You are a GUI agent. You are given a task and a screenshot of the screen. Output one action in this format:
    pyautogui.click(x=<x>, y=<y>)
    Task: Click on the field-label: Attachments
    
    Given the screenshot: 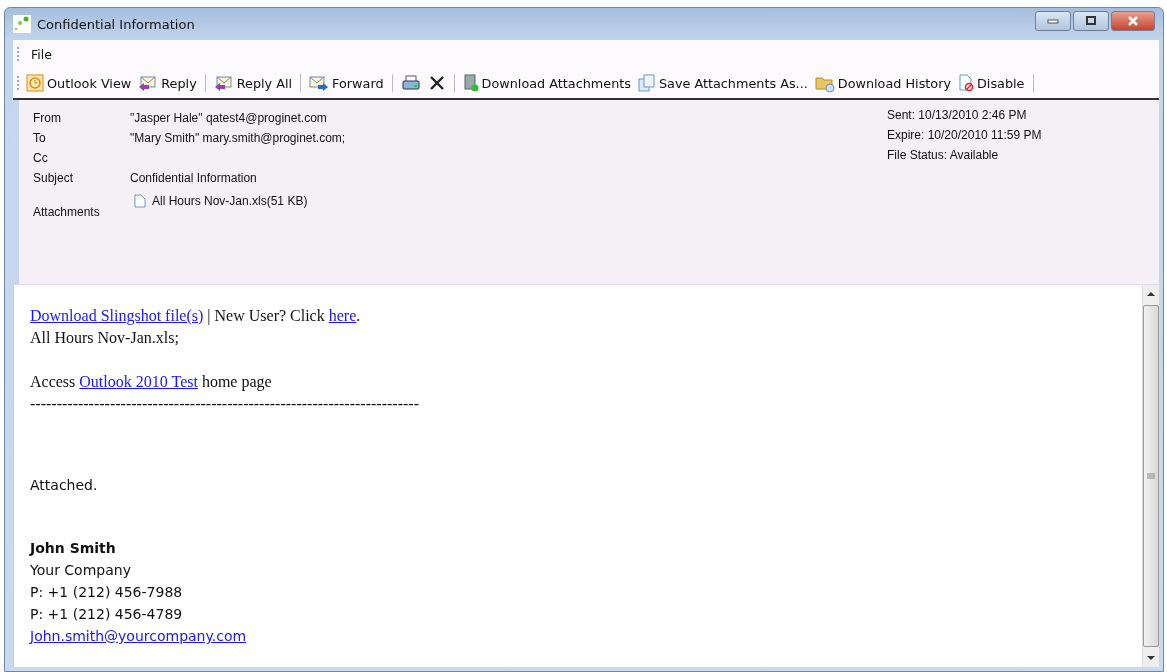 What is the action you would take?
    pyautogui.click(x=67, y=212)
    